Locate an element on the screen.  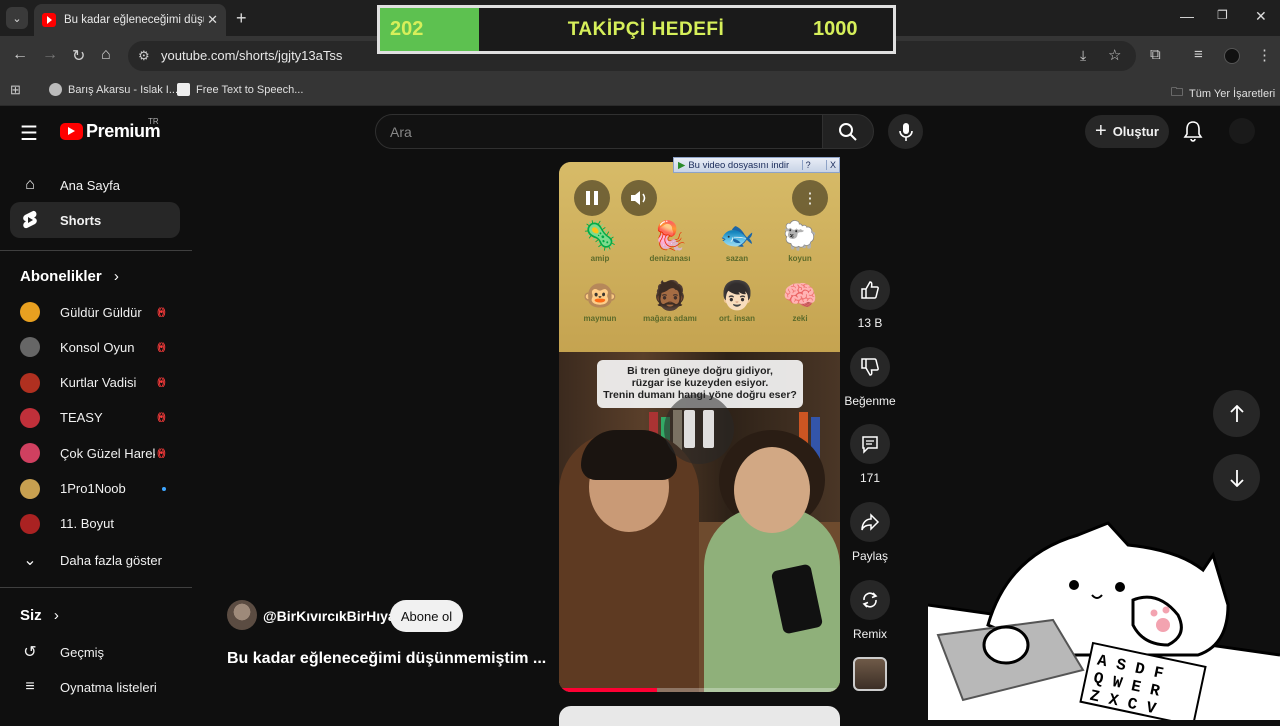
more-options-button: ⋮ is located at coordinates (810, 198).